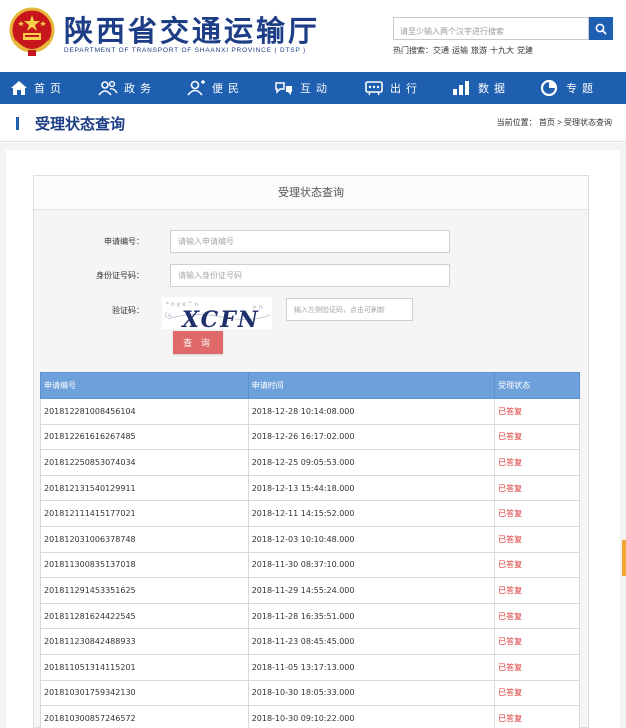 This screenshot has width=626, height=728. I want to click on nav-item-label: 政务, so click(140, 88).